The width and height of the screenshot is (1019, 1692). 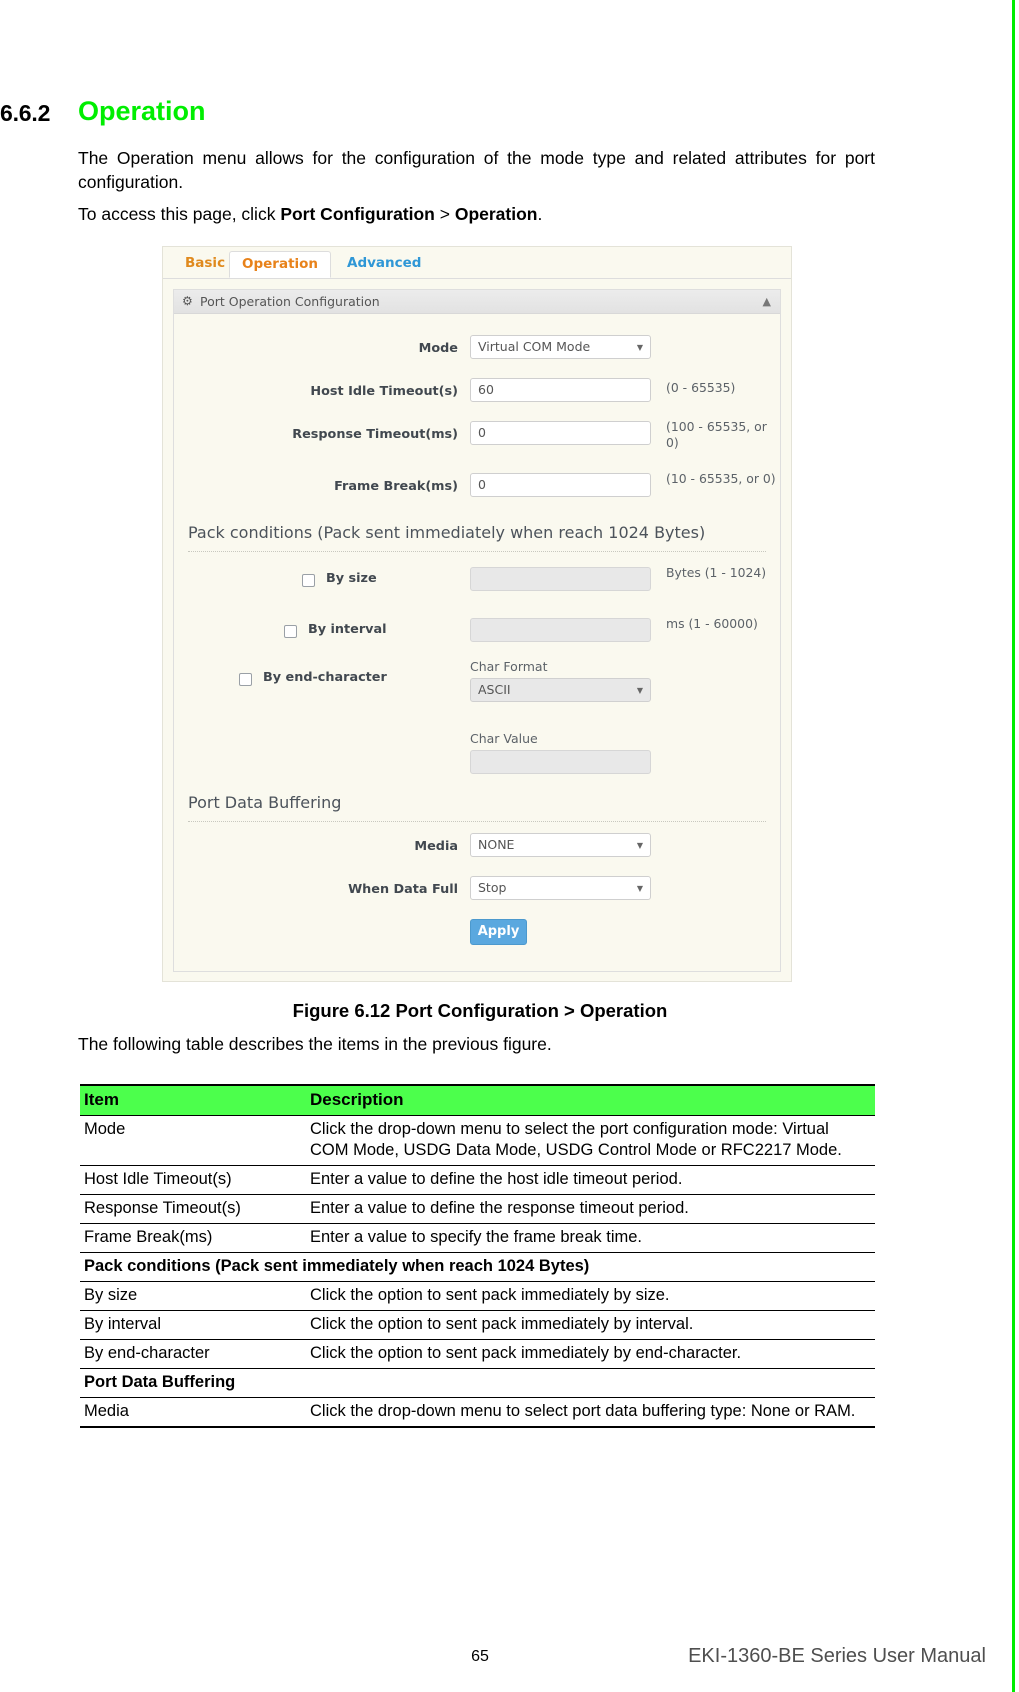 What do you see at coordinates (560, 433) in the screenshot?
I see `response-timeout-input: 0` at bounding box center [560, 433].